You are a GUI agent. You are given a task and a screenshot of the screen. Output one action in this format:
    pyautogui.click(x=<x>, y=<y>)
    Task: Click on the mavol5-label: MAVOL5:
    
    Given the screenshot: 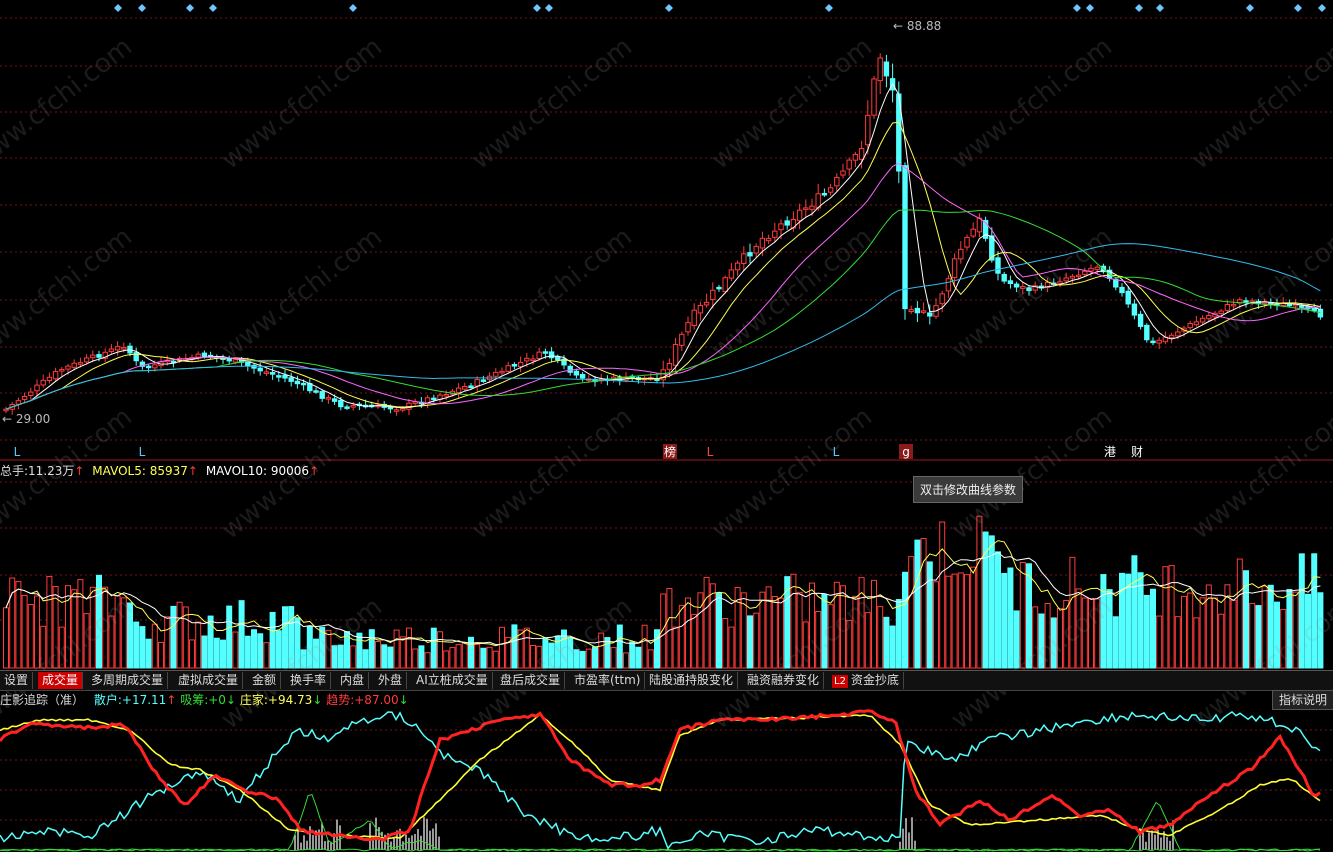 What is the action you would take?
    pyautogui.click(x=119, y=471)
    